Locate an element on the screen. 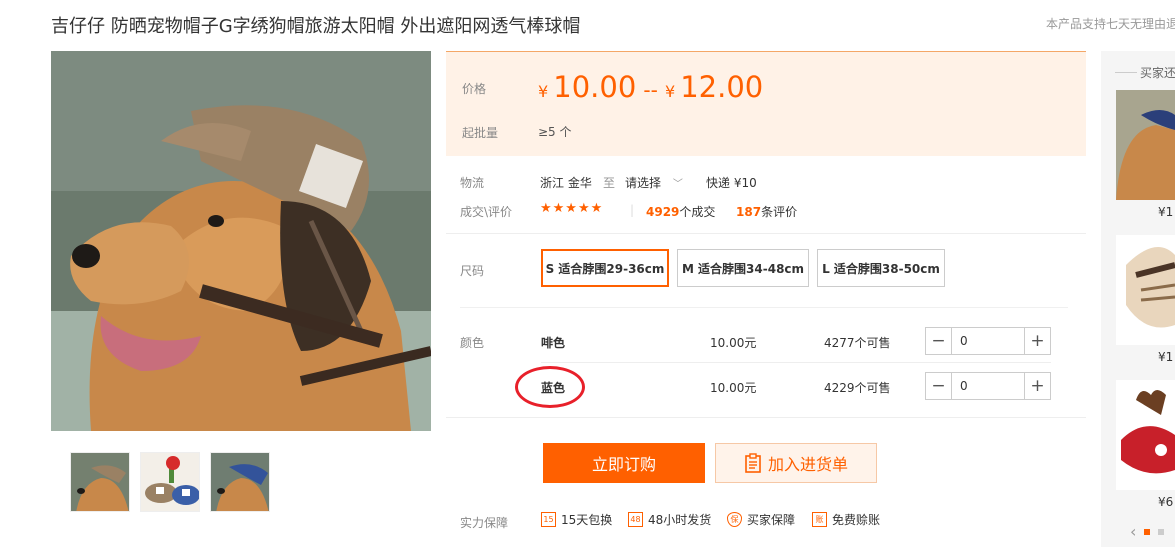 The height and width of the screenshot is (547, 1175). color-name-brown: 啡色 is located at coordinates (553, 343).